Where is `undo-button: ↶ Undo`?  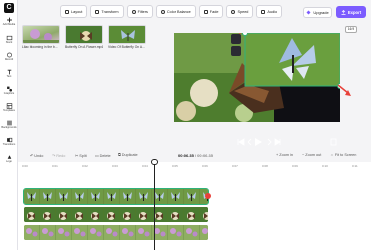 undo-button: ↶ Undo is located at coordinates (36, 155).